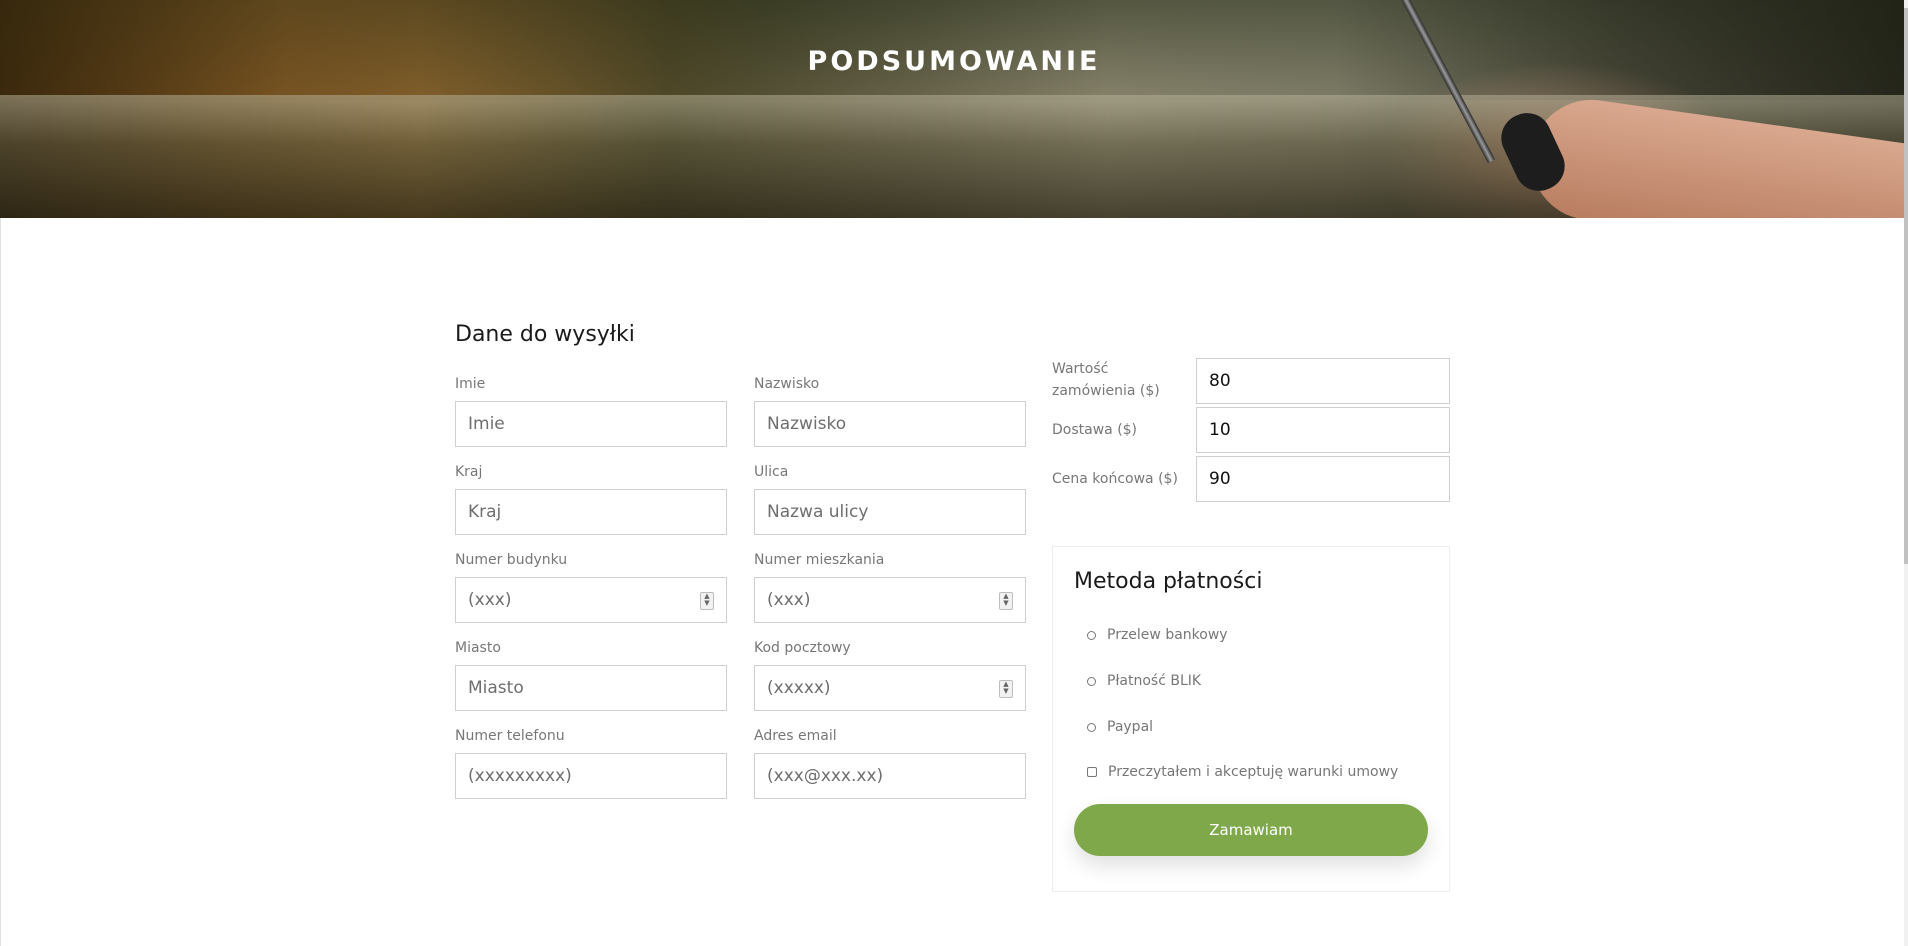  I want to click on shipping-title: Dane do wysyłki, so click(545, 334).